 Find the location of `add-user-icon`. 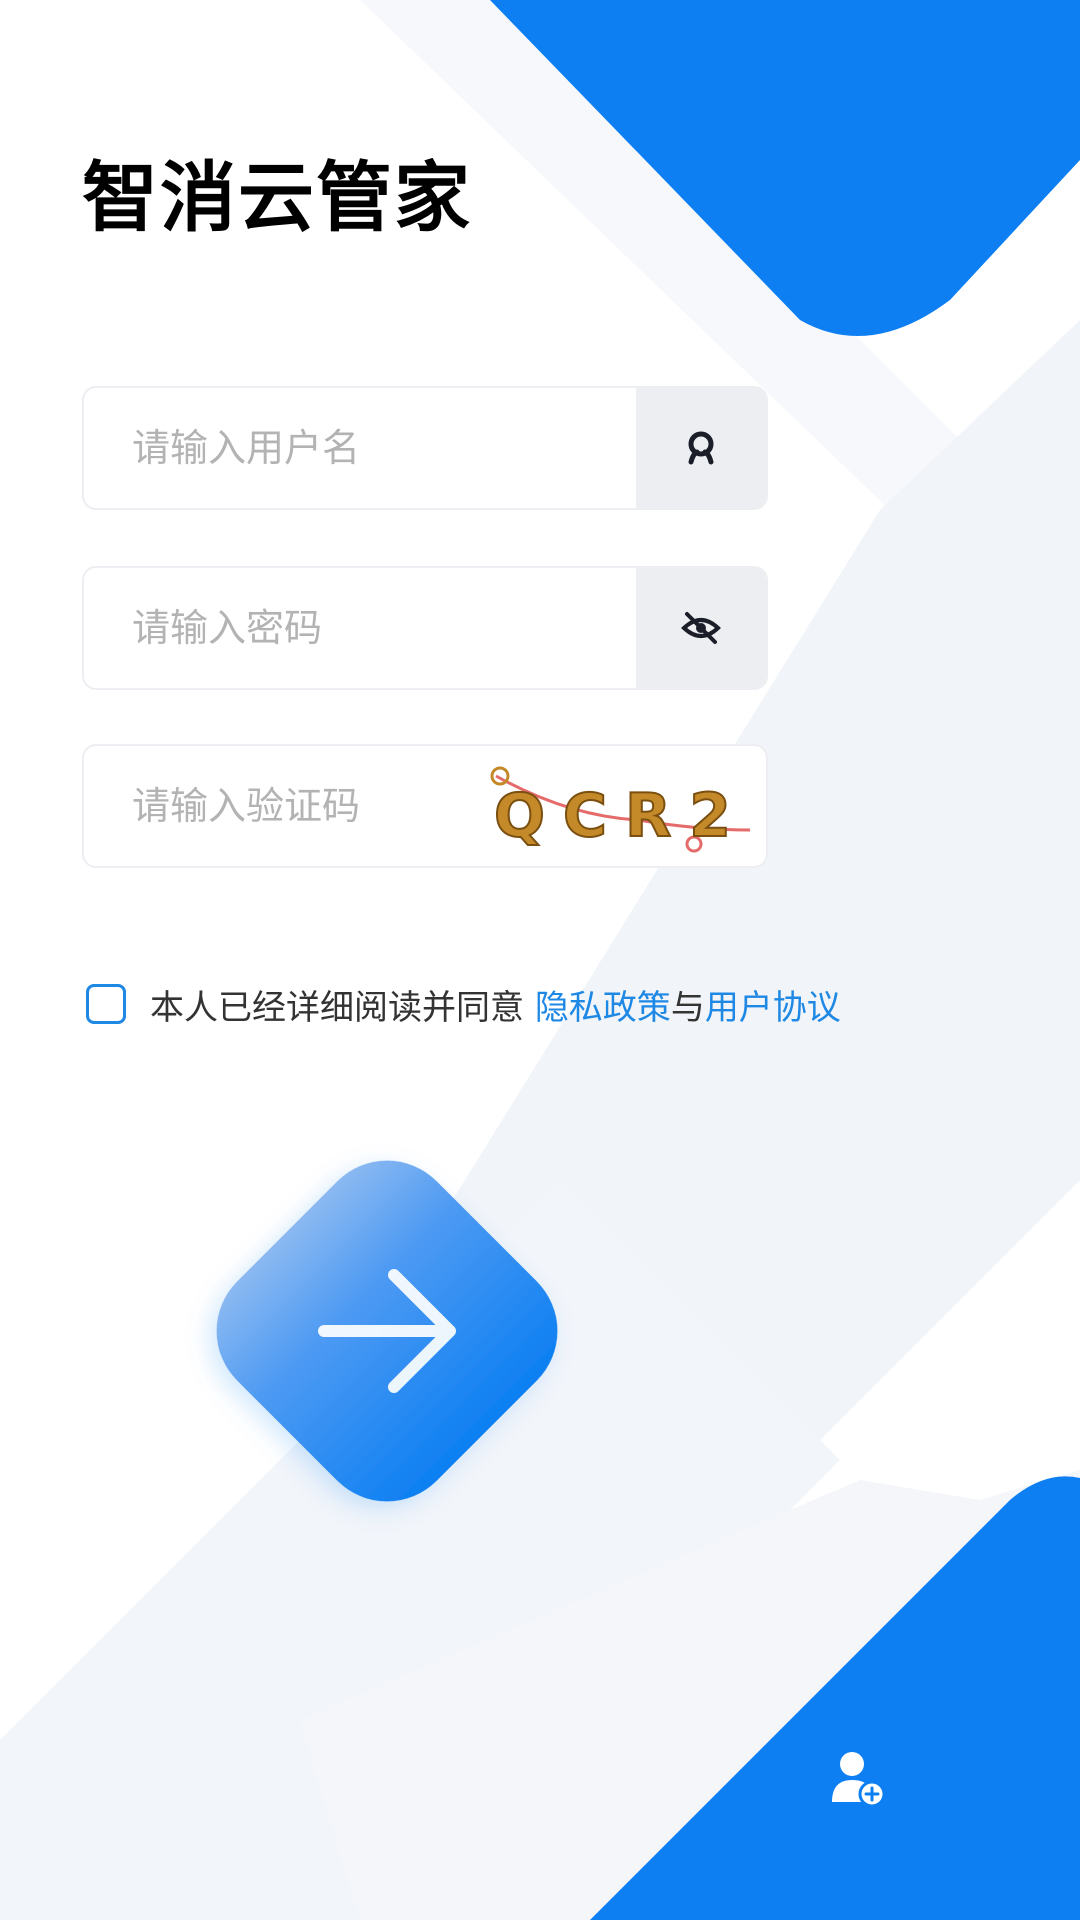

add-user-icon is located at coordinates (859, 1780).